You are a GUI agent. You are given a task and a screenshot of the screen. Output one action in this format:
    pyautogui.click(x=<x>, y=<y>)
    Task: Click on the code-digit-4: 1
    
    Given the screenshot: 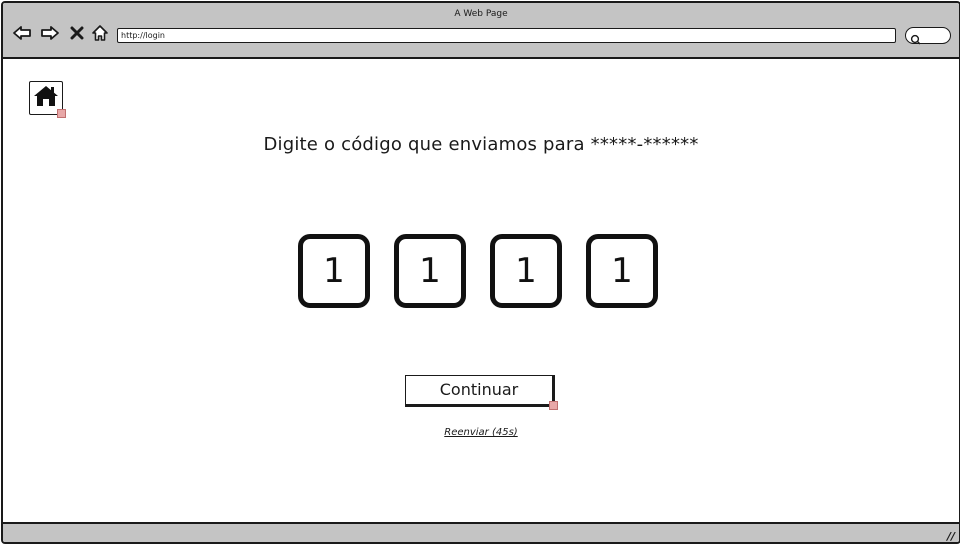 What is the action you would take?
    pyautogui.click(x=622, y=271)
    